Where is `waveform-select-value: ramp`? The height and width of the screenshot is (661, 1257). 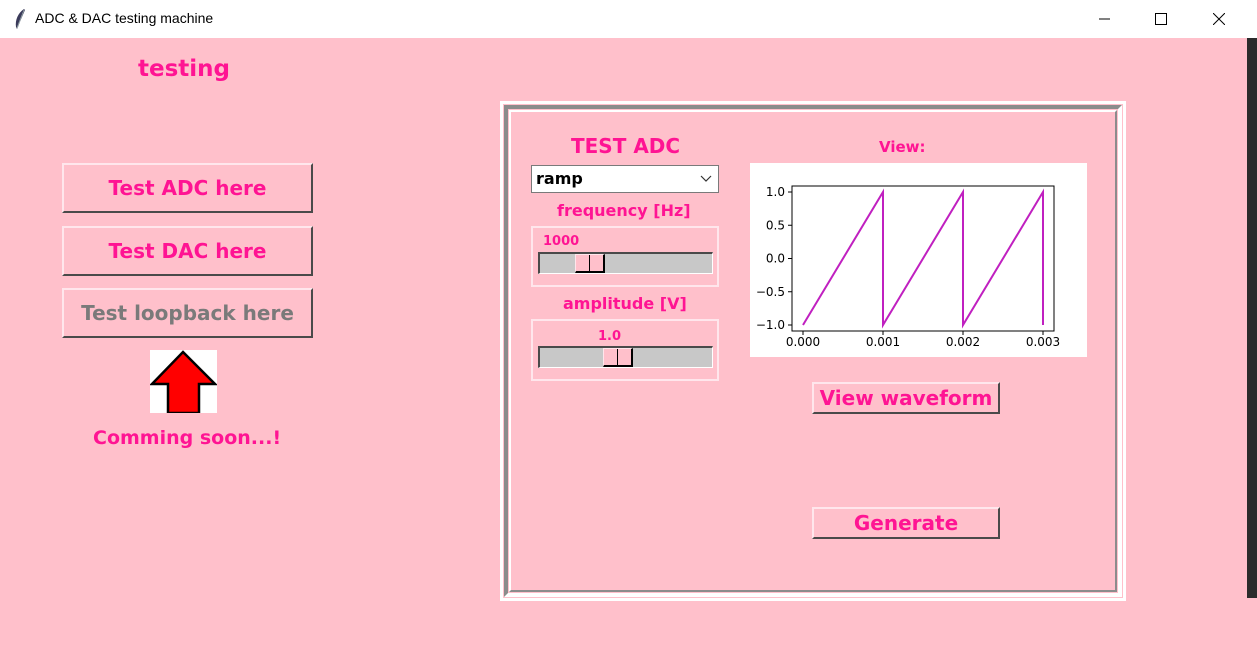 waveform-select-value: ramp is located at coordinates (559, 178).